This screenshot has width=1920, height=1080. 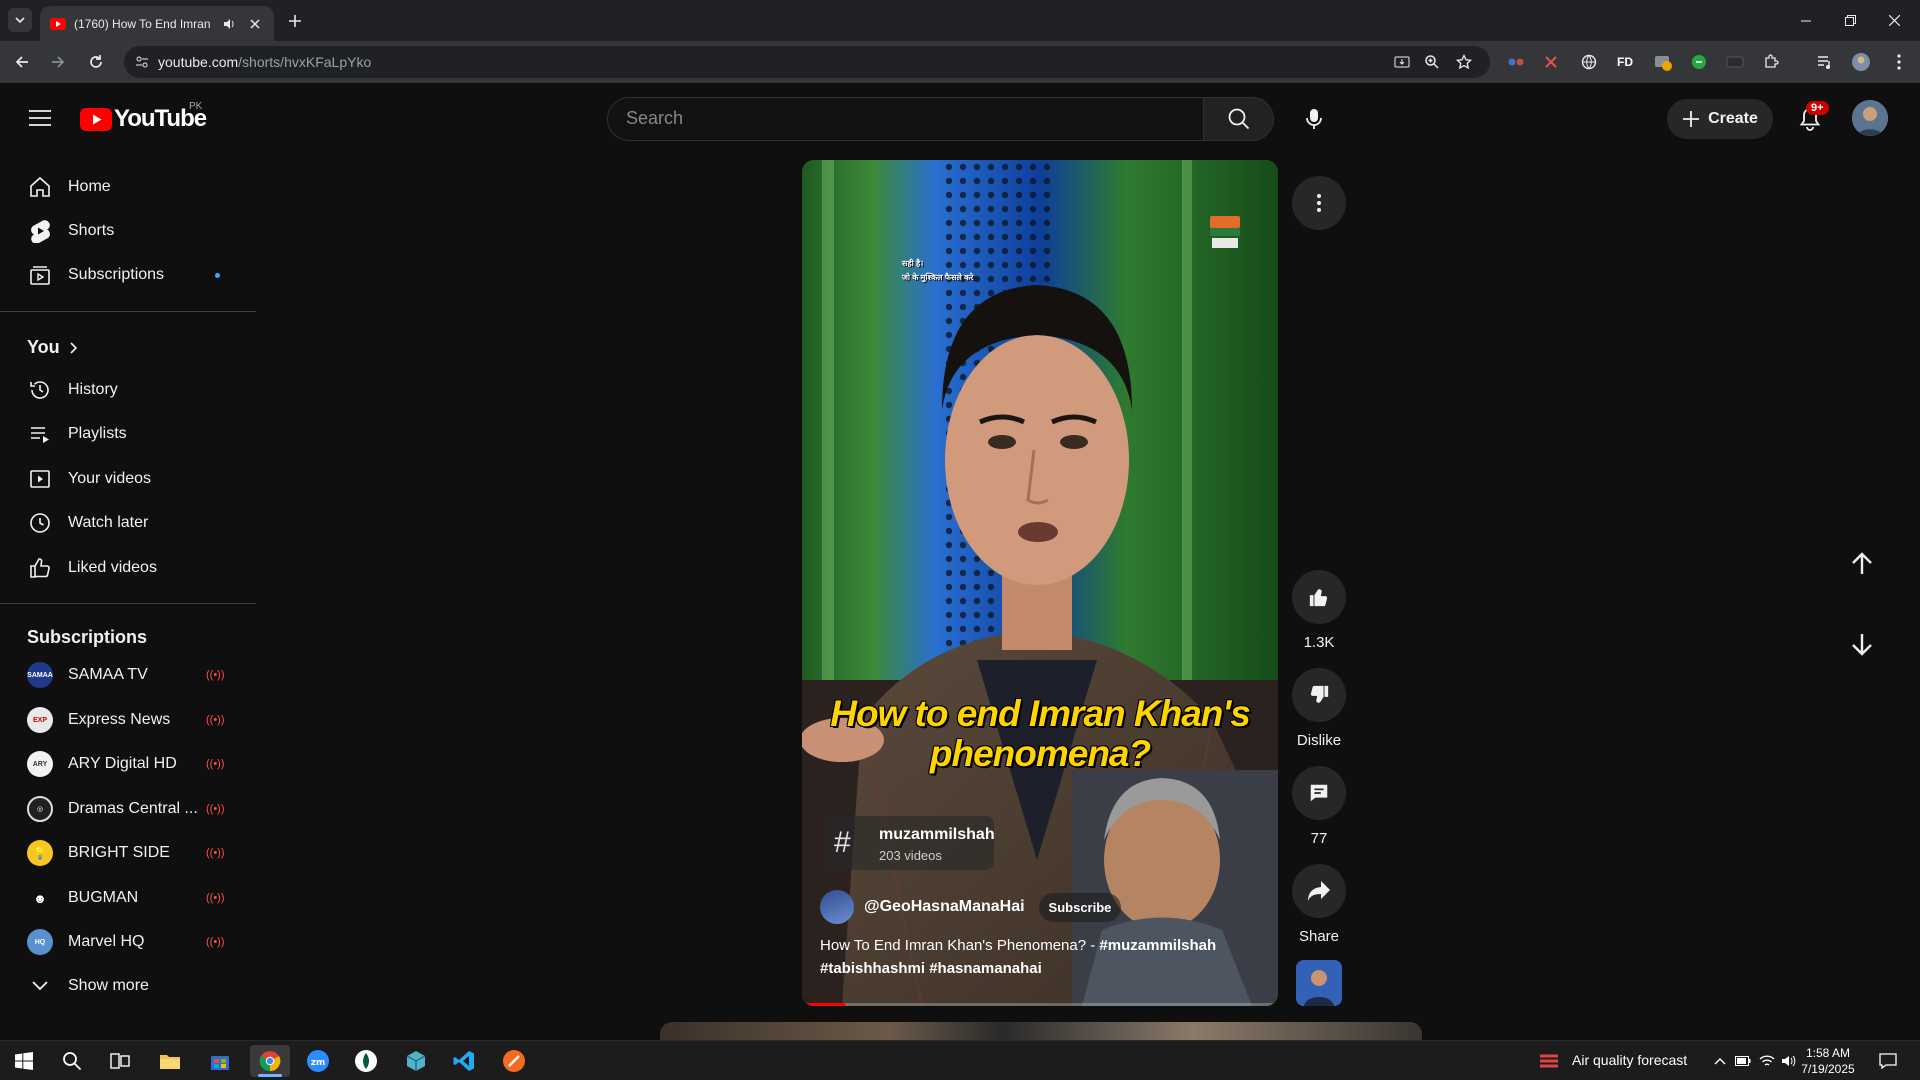 I want to click on subscribe-button: Subscribe, so click(x=1080, y=907).